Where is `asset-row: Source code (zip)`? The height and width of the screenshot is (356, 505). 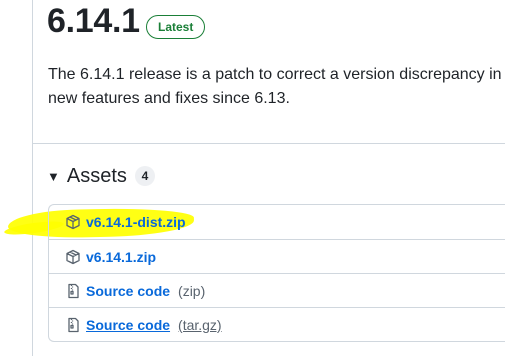 asset-row: Source code (zip) is located at coordinates (277, 290).